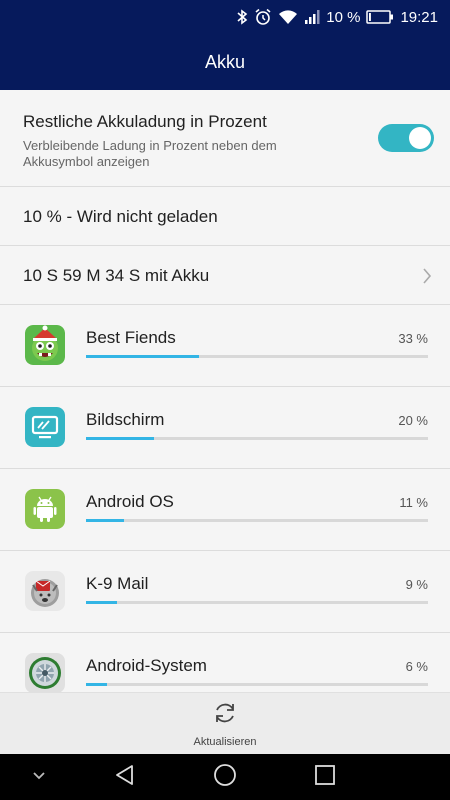 The image size is (450, 800). Describe the element at coordinates (427, 278) in the screenshot. I see `chevron-right-icon` at that location.